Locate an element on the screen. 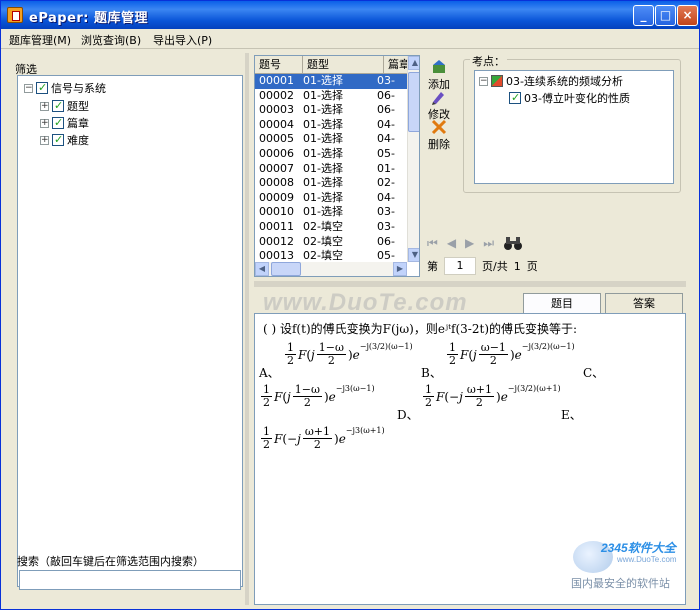  option-c-label: C、 is located at coordinates (594, 373).